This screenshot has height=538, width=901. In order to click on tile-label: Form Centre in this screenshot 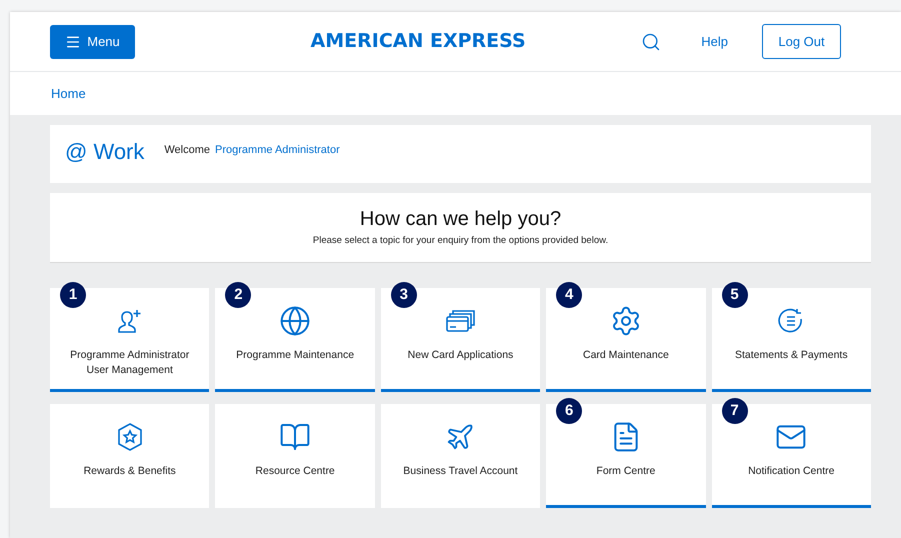, I will do `click(625, 471)`.